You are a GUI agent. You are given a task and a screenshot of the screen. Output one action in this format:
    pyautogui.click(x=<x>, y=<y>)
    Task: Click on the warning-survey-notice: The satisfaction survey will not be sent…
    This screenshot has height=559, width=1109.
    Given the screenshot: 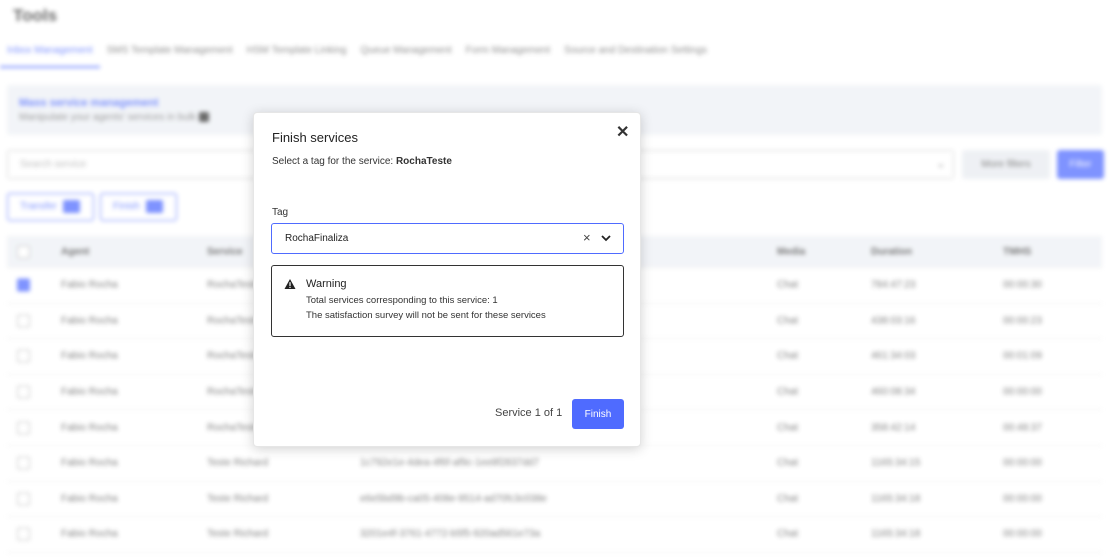 What is the action you would take?
    pyautogui.click(x=426, y=315)
    